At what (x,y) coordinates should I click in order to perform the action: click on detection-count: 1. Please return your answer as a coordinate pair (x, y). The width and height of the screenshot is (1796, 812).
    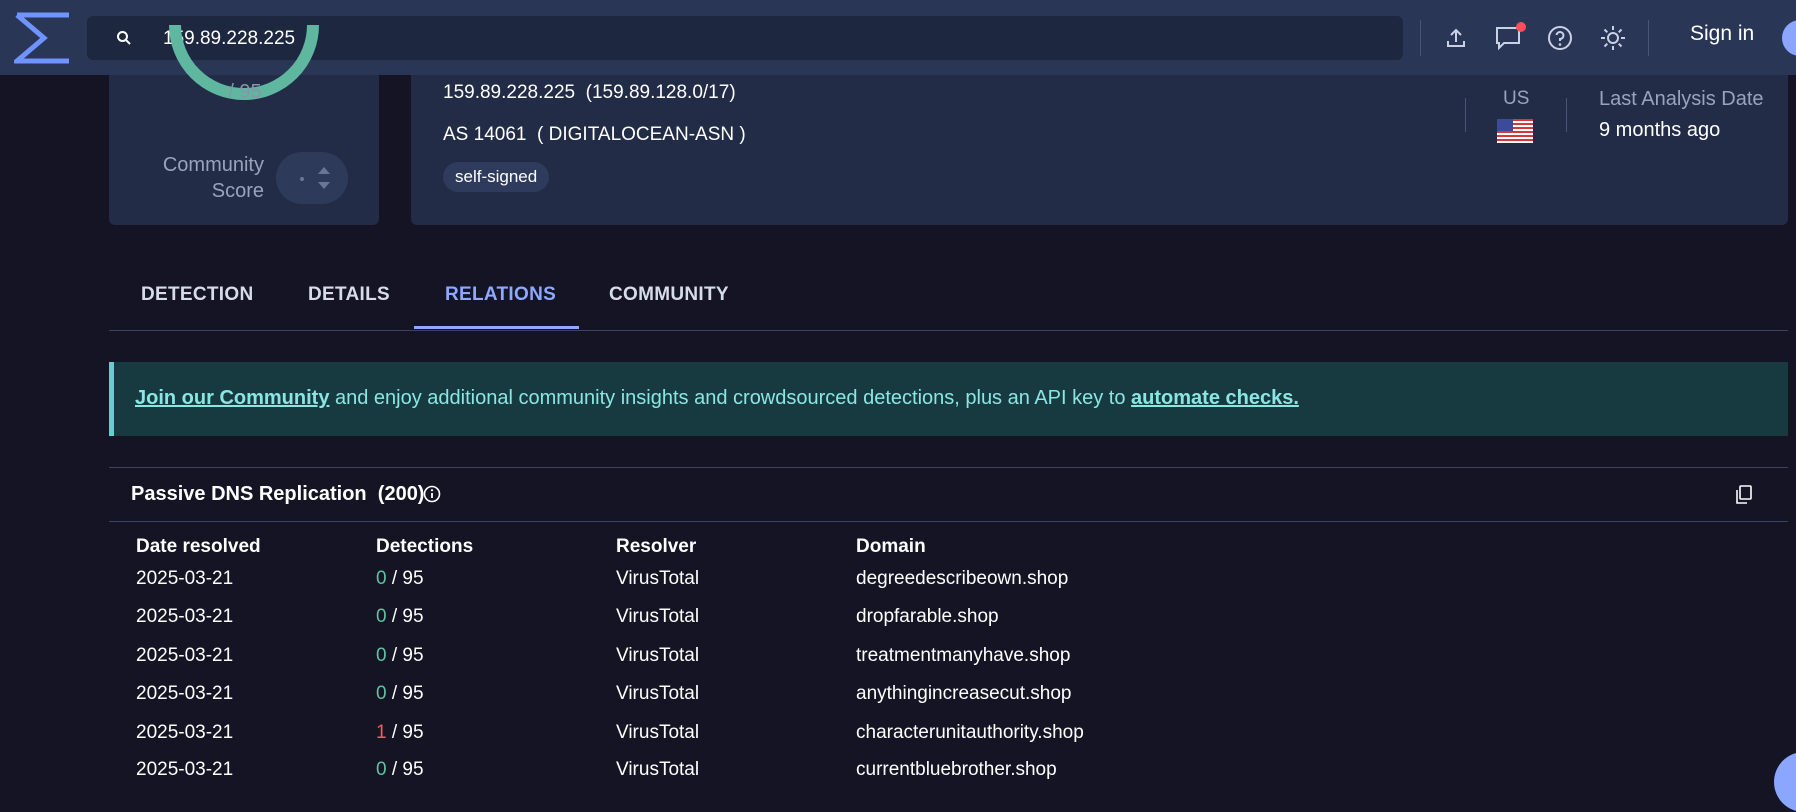
    Looking at the image, I should click on (381, 732).